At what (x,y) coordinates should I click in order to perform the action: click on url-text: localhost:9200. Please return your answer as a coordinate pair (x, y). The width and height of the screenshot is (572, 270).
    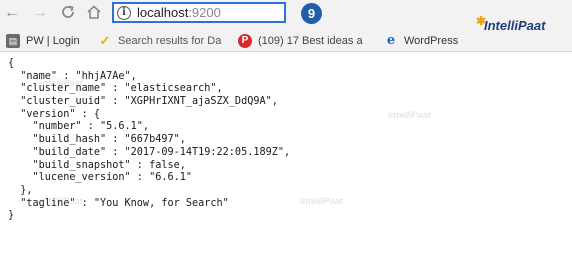
    Looking at the image, I should click on (179, 12).